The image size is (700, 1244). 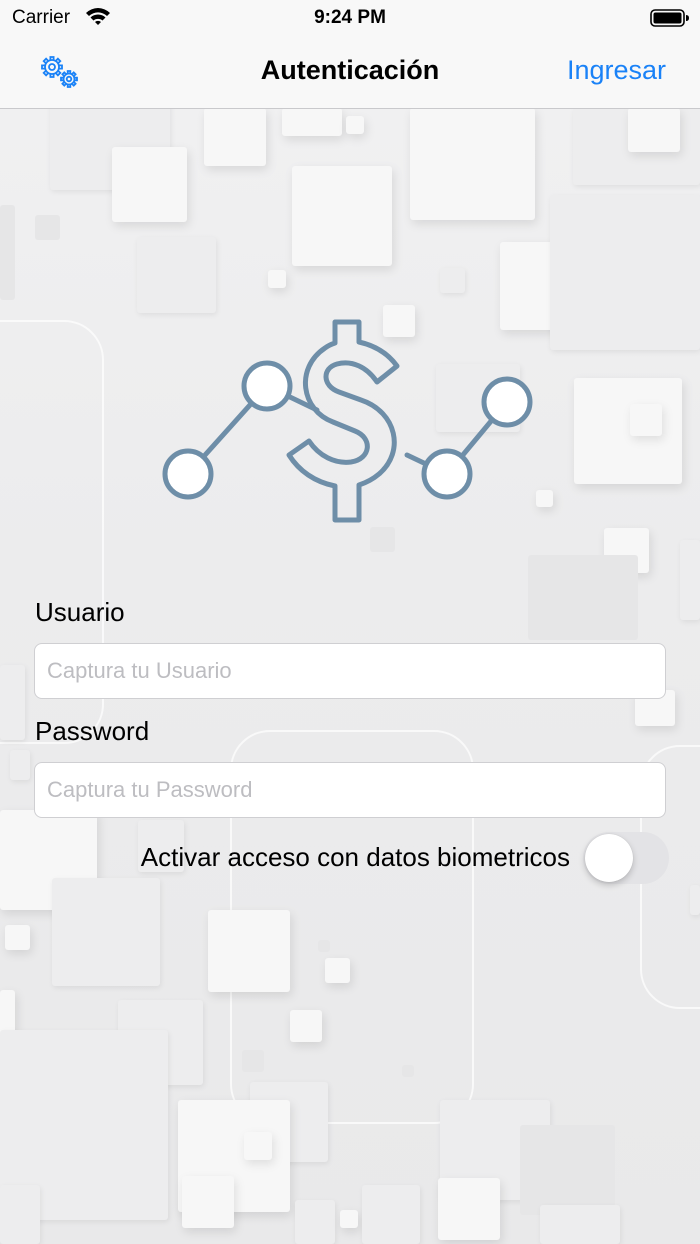 I want to click on dollar-network-logo, so click(x=347, y=421).